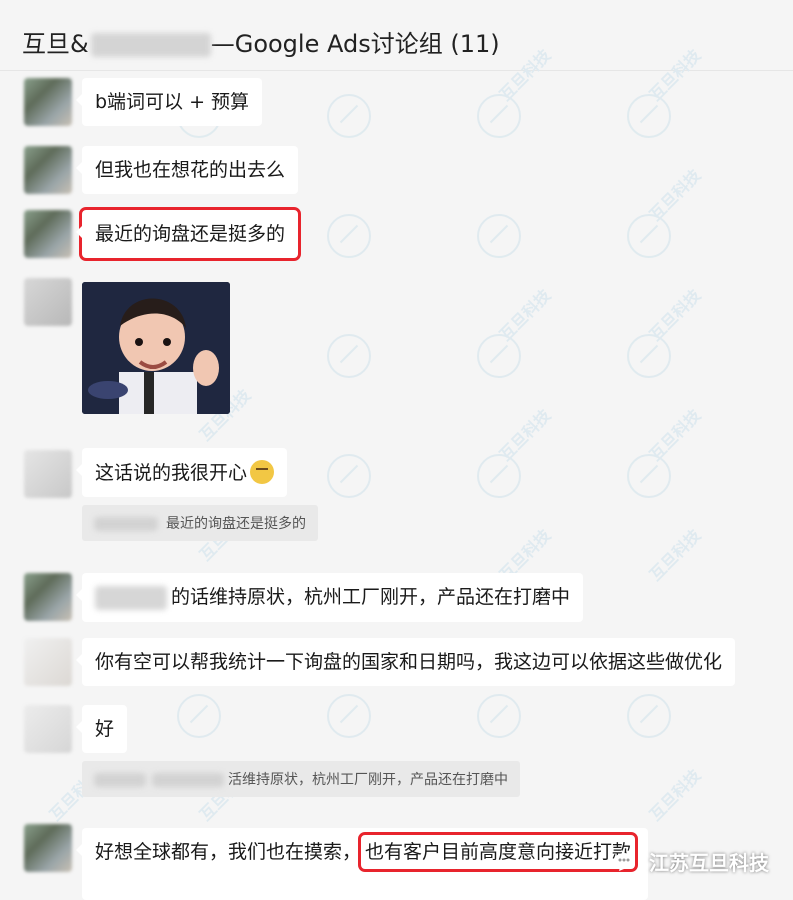 The image size is (793, 900). I want to click on quoted-message: 活维持原状，杭州工厂刚开，产品还在打磨中, so click(301, 779).